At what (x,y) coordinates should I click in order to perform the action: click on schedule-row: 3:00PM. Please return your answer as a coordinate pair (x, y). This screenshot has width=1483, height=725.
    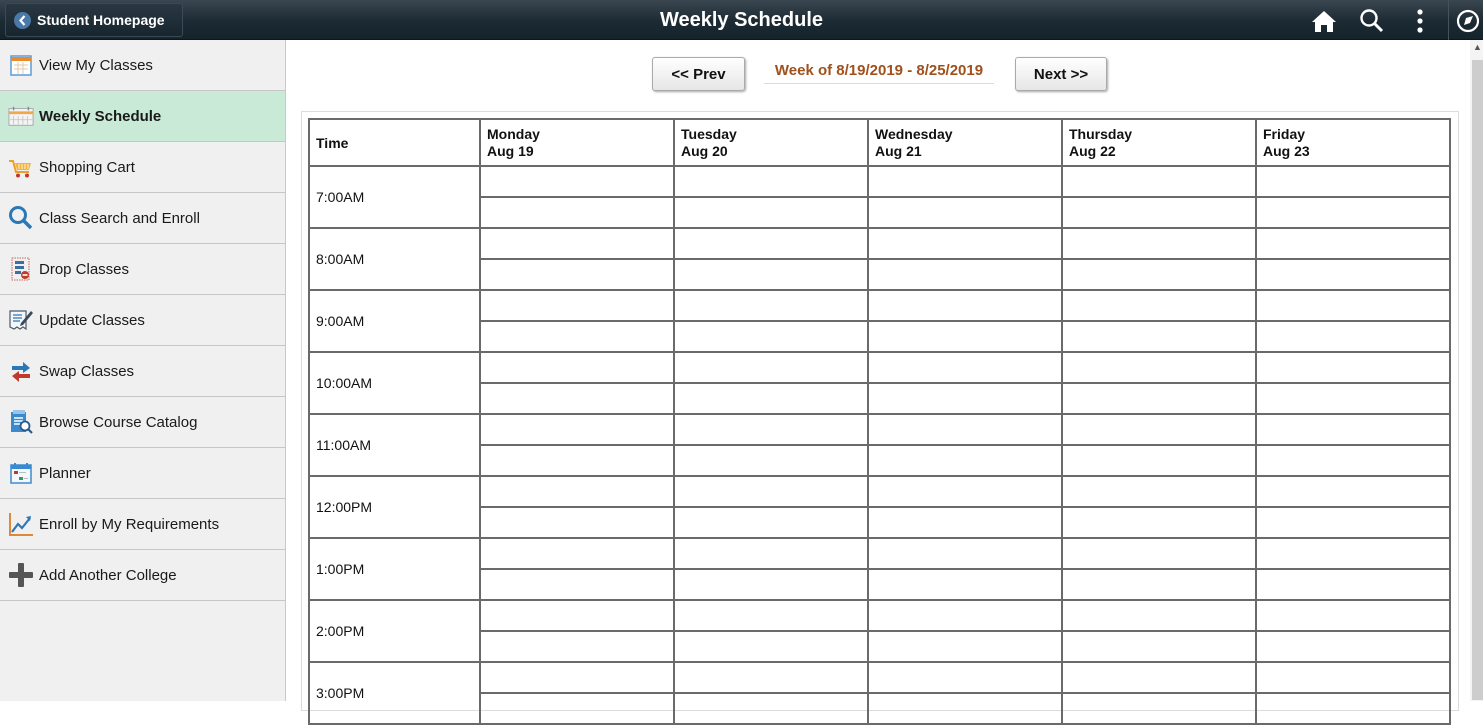
    Looking at the image, I should click on (879, 693).